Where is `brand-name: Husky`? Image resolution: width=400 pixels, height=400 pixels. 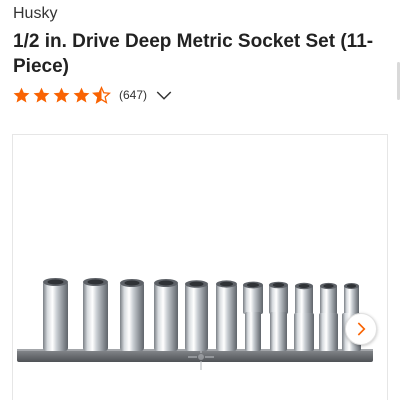 brand-name: Husky is located at coordinates (35, 14).